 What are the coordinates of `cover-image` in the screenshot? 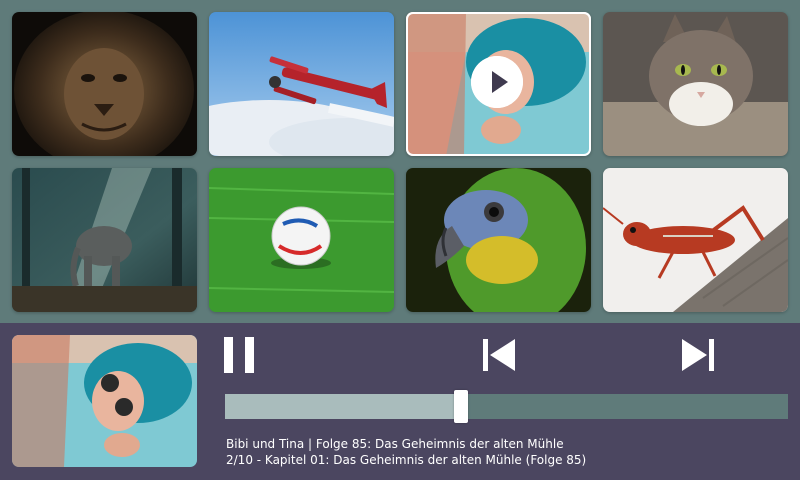 It's located at (104, 401).